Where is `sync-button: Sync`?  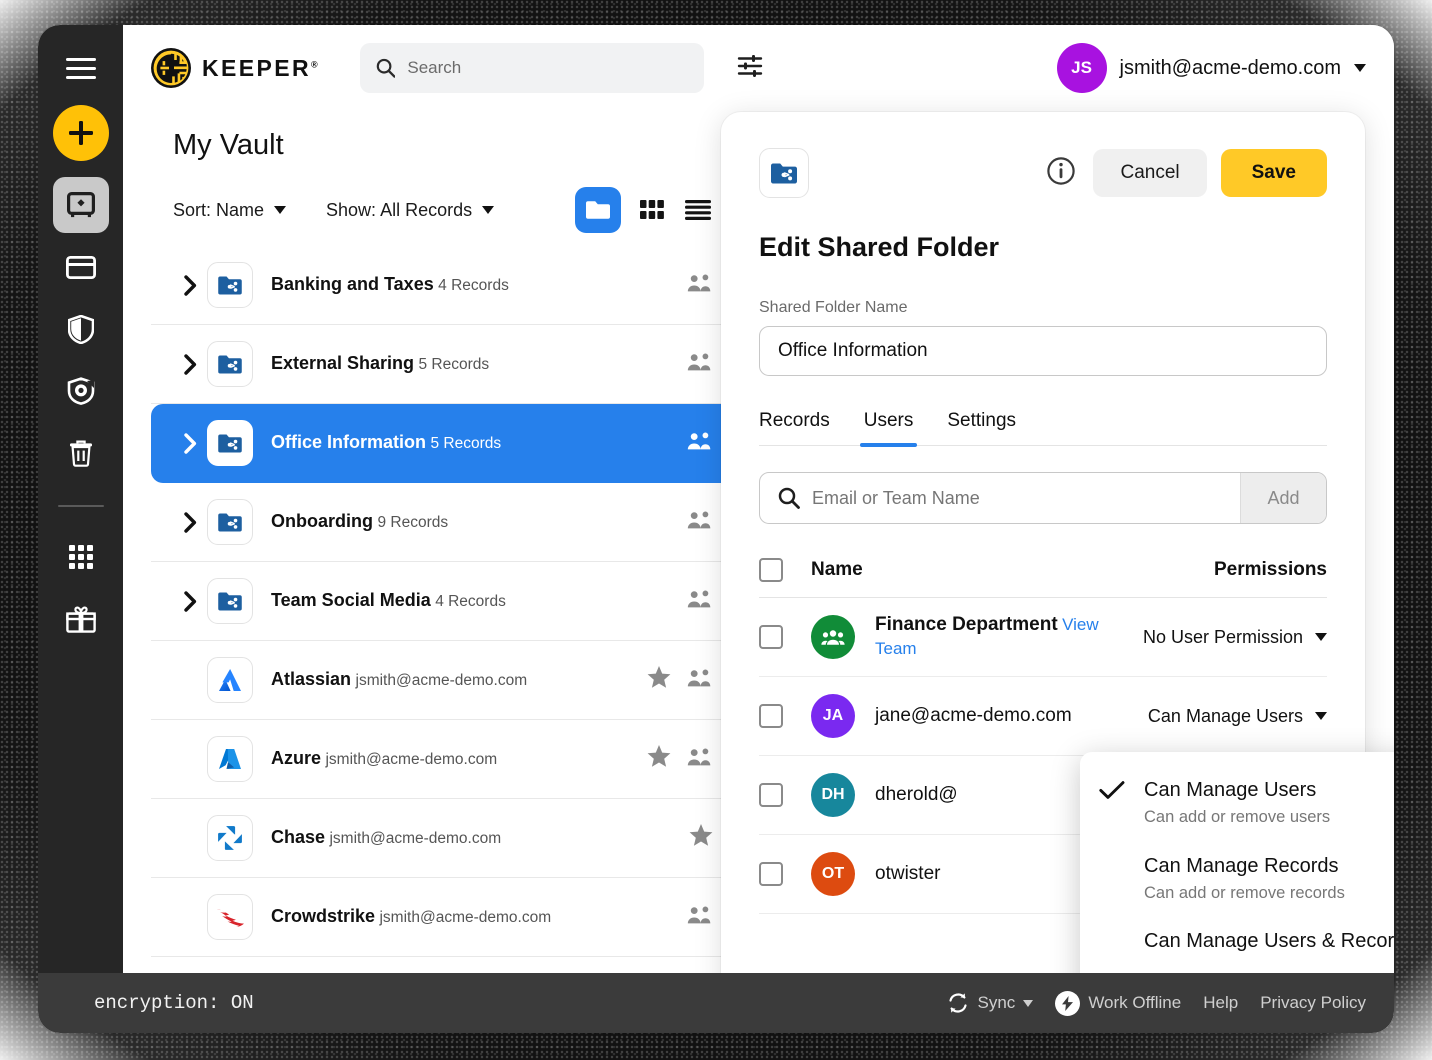
sync-button: Sync is located at coordinates (990, 1003).